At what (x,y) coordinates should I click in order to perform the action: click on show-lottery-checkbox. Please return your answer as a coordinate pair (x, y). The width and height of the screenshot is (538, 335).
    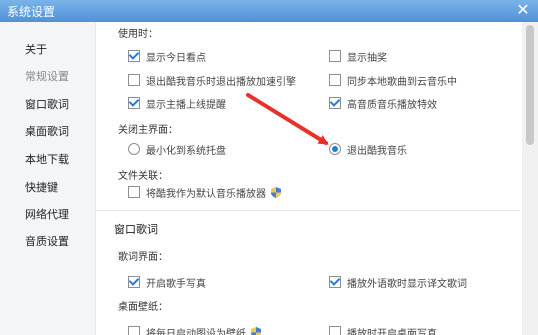
    Looking at the image, I should click on (335, 56).